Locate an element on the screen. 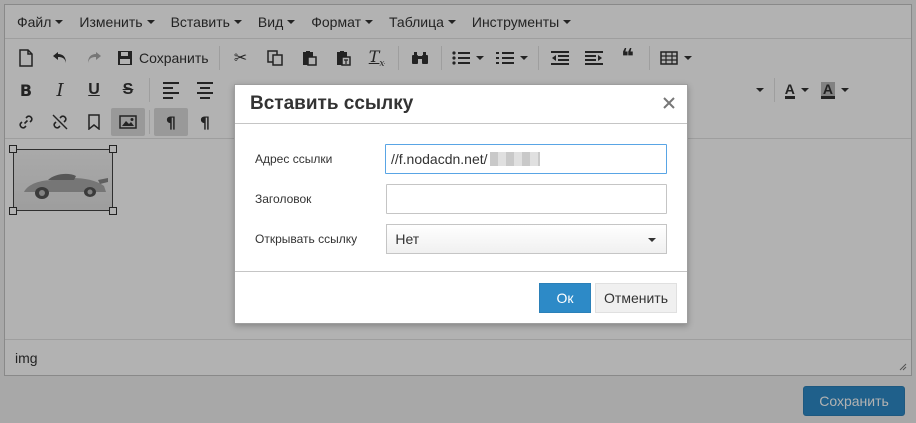  title-label: Заголовок is located at coordinates (283, 199).